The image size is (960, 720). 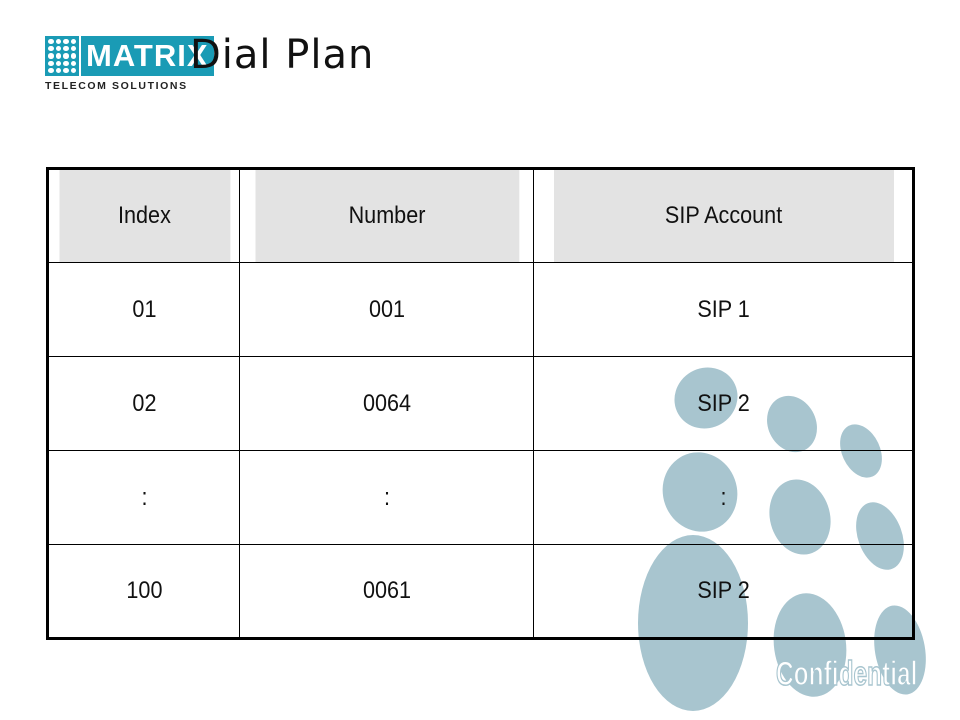 What do you see at coordinates (143, 497) in the screenshot?
I see `cell-index: :` at bounding box center [143, 497].